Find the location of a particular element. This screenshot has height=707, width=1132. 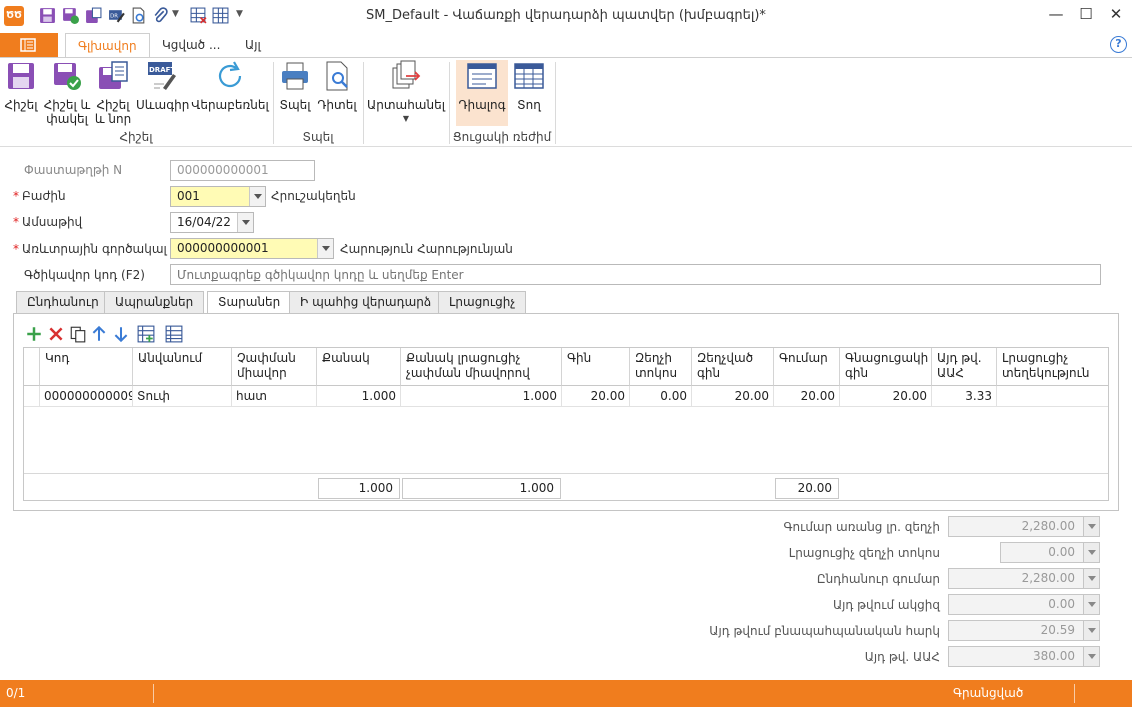

eco-tax-field: 20.59 is located at coordinates (1024, 630).